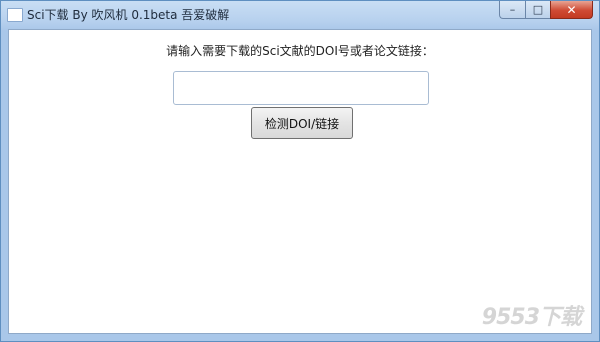 Image resolution: width=600 pixels, height=342 pixels. Describe the element at coordinates (15, 15) in the screenshot. I see `app-icon` at that location.